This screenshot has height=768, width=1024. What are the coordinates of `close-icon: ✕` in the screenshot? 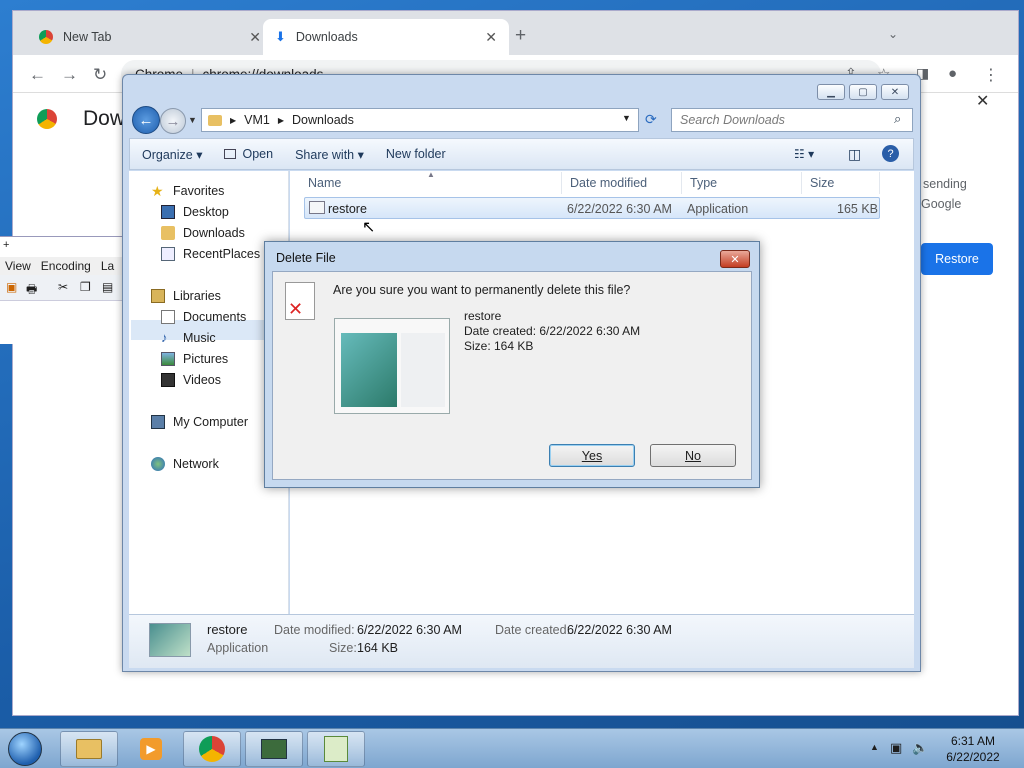 It's located at (895, 92).